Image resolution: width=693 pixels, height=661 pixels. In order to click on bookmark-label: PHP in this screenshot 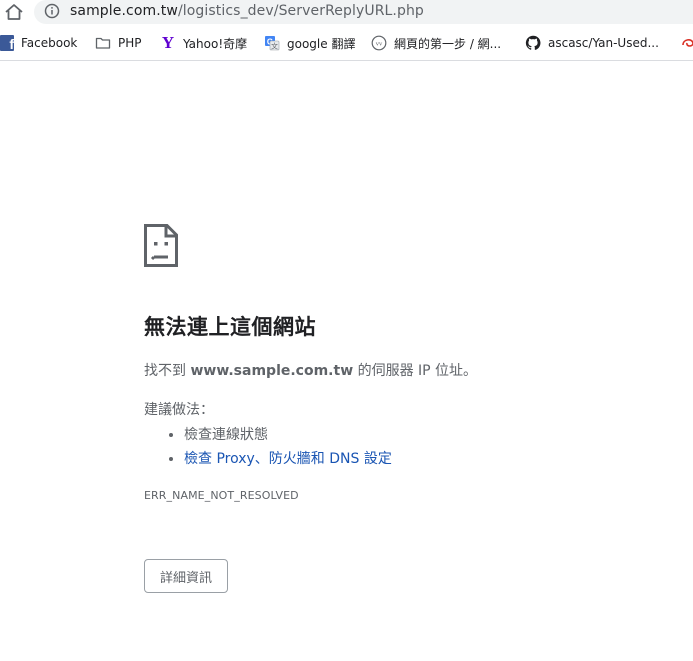, I will do `click(130, 43)`.